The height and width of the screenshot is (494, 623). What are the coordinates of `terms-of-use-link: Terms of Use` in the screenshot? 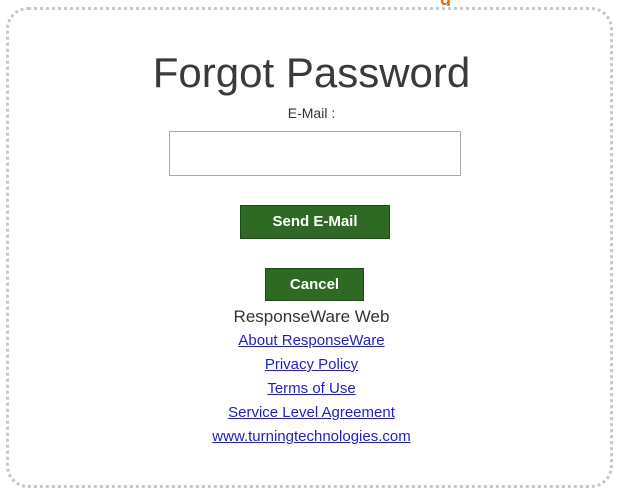 It's located at (311, 389).